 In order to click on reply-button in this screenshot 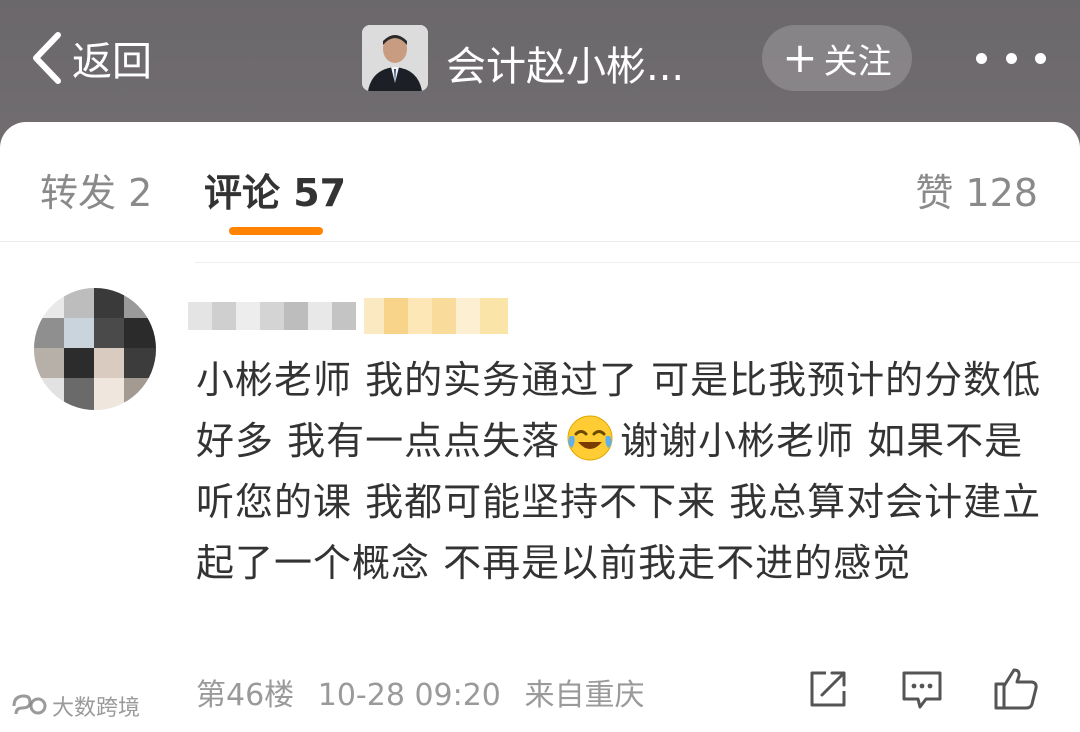, I will do `click(922, 689)`.